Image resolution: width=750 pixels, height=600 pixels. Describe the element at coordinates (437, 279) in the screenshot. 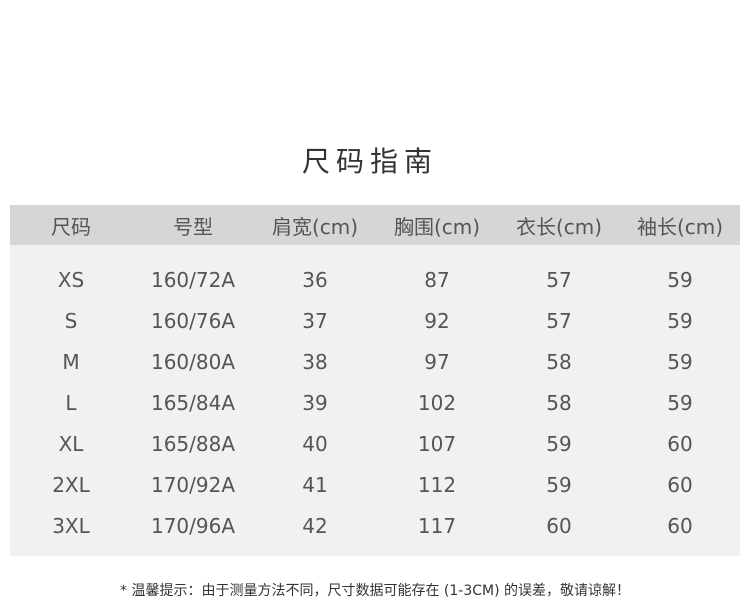

I see `cell-chest: 87` at that location.